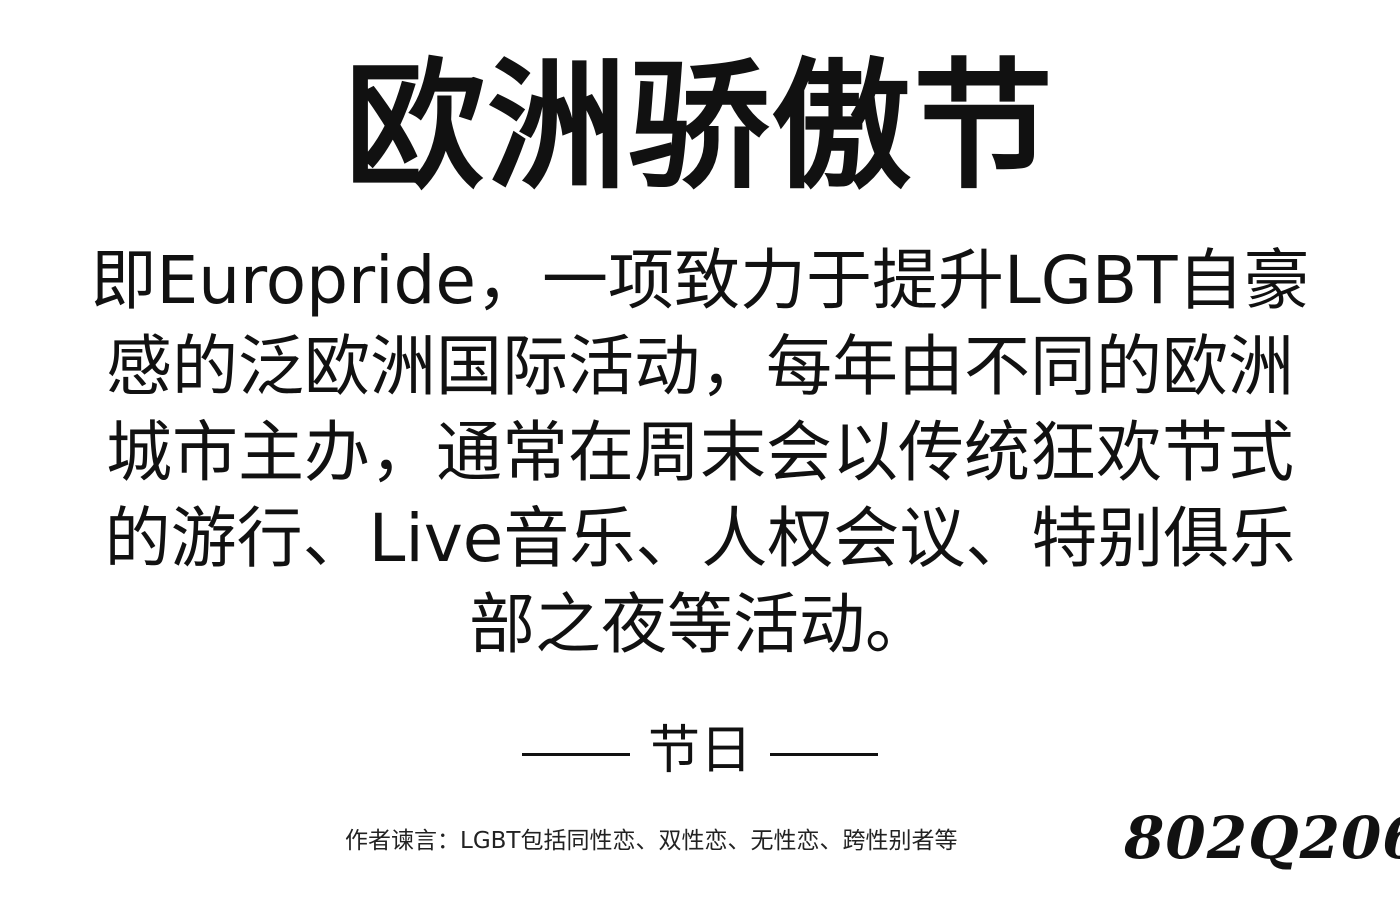  Describe the element at coordinates (1262, 838) in the screenshot. I see `signature-code: 802Q206` at that location.